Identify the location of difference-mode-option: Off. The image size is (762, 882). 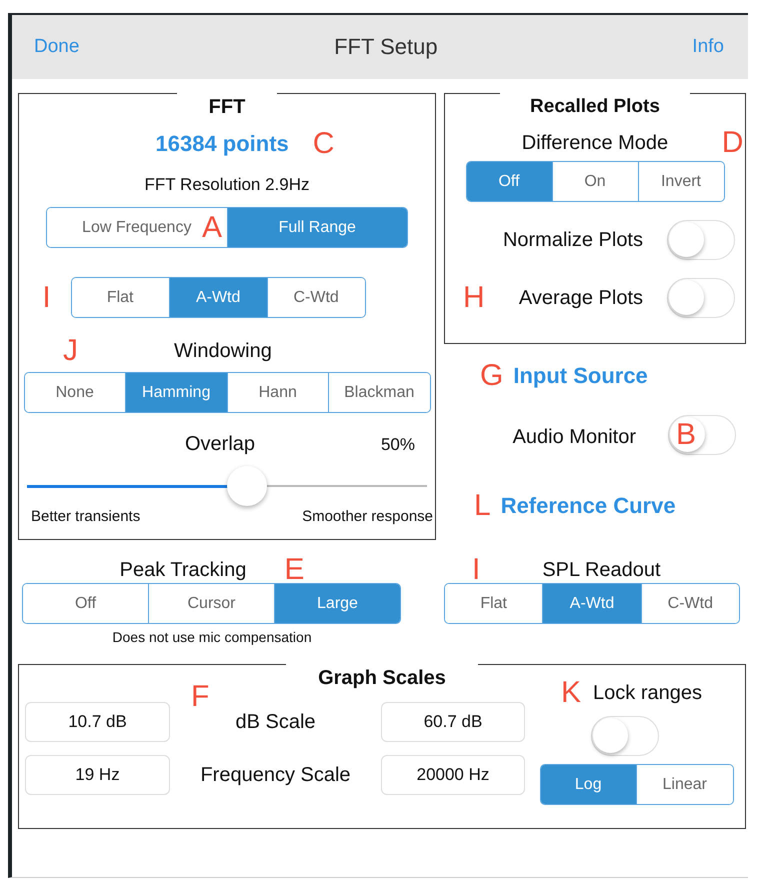
(509, 181).